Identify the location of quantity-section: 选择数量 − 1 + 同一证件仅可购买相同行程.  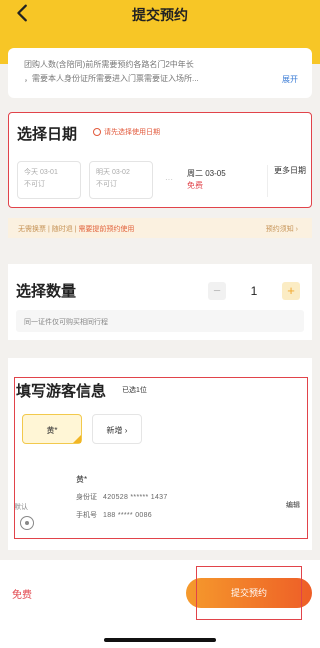
(160, 302).